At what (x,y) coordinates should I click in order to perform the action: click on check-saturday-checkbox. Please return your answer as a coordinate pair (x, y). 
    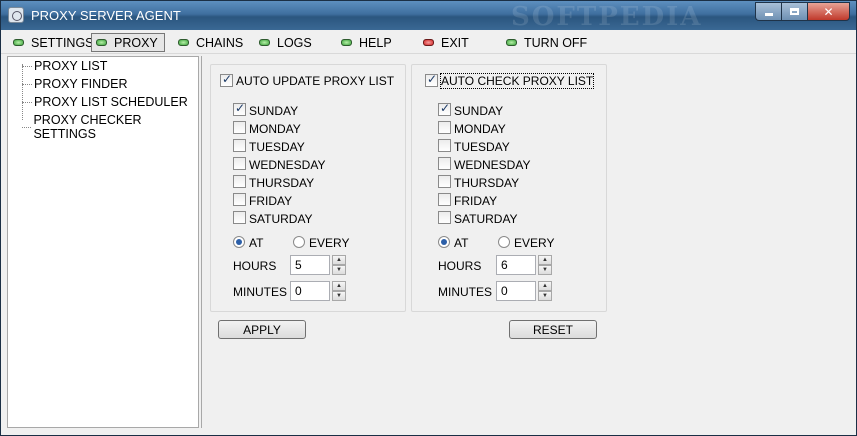
    Looking at the image, I should click on (444, 217).